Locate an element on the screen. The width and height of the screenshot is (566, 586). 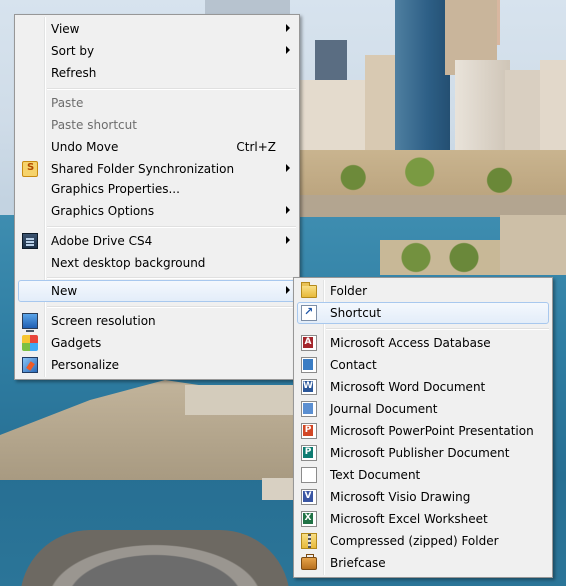
shortcut-key: Ctrl+Z is located at coordinates (256, 147).